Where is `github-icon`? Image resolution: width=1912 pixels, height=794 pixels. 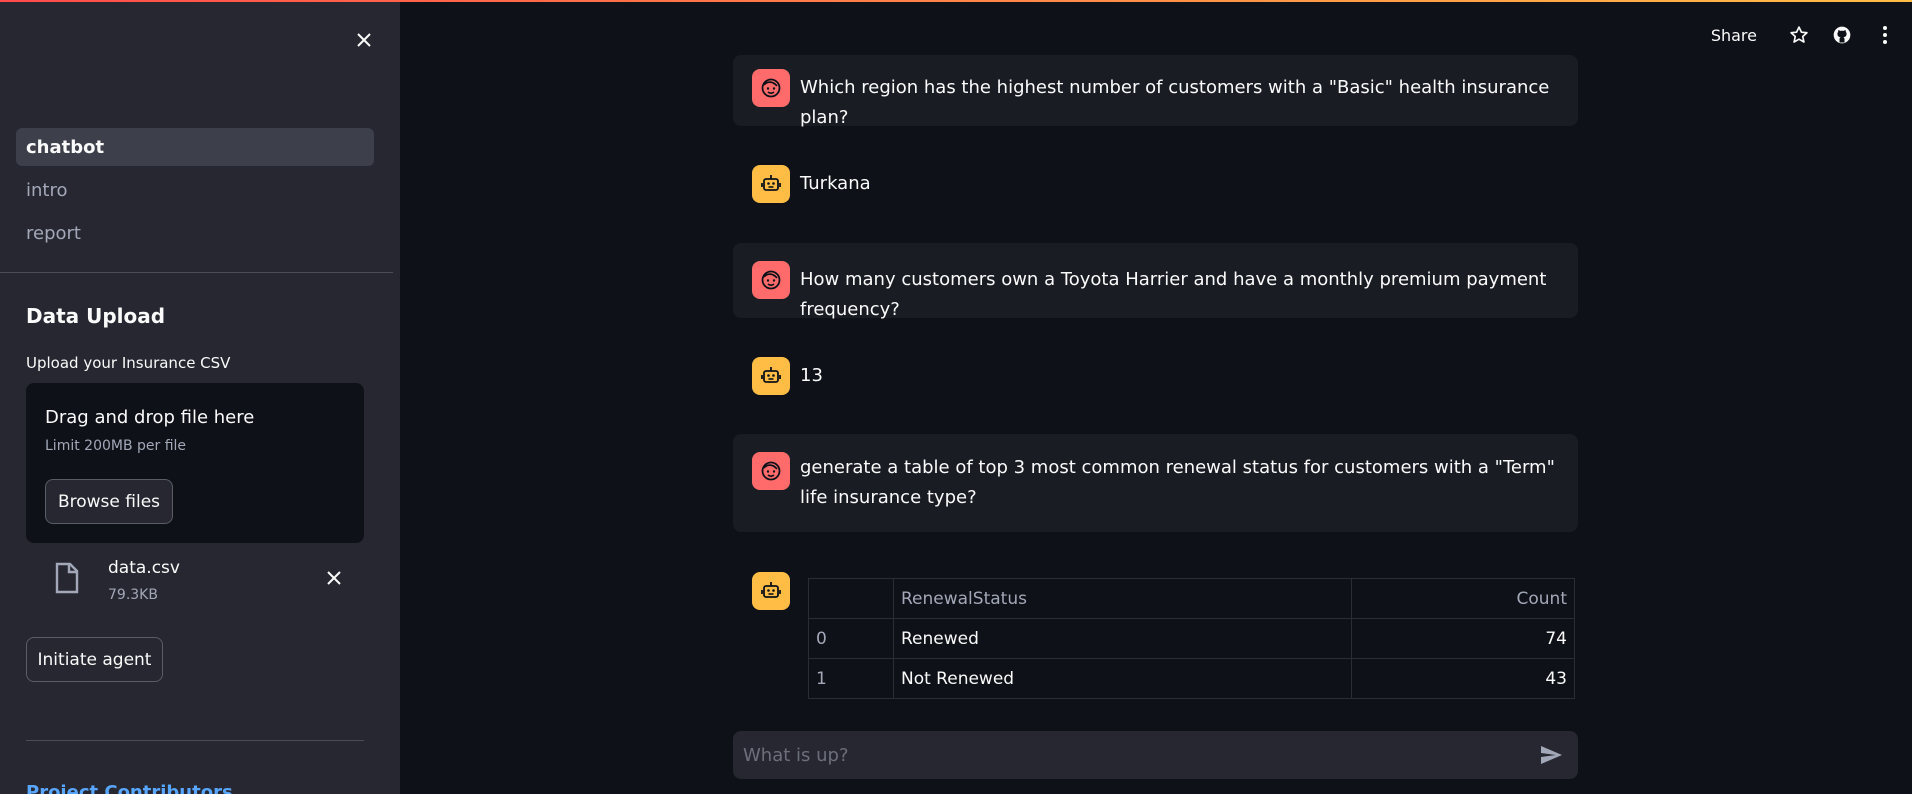 github-icon is located at coordinates (1842, 35).